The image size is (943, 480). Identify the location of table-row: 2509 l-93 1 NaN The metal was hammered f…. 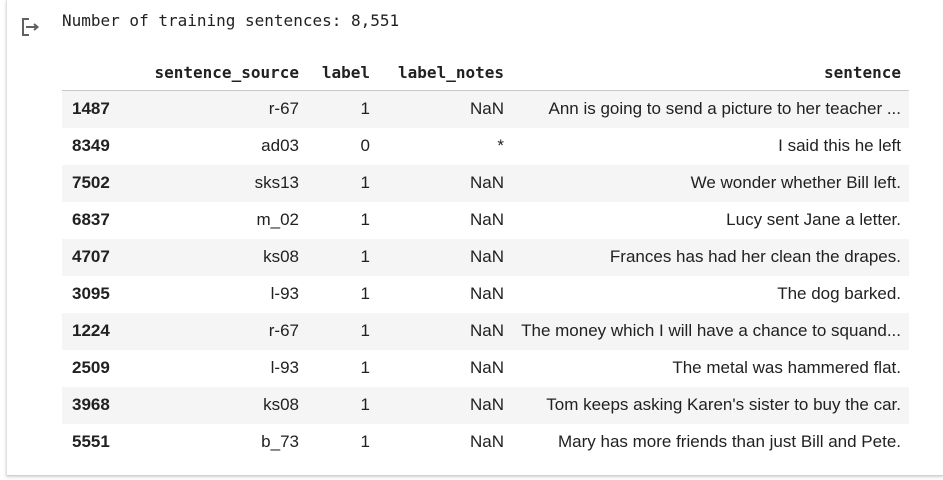
(485, 368).